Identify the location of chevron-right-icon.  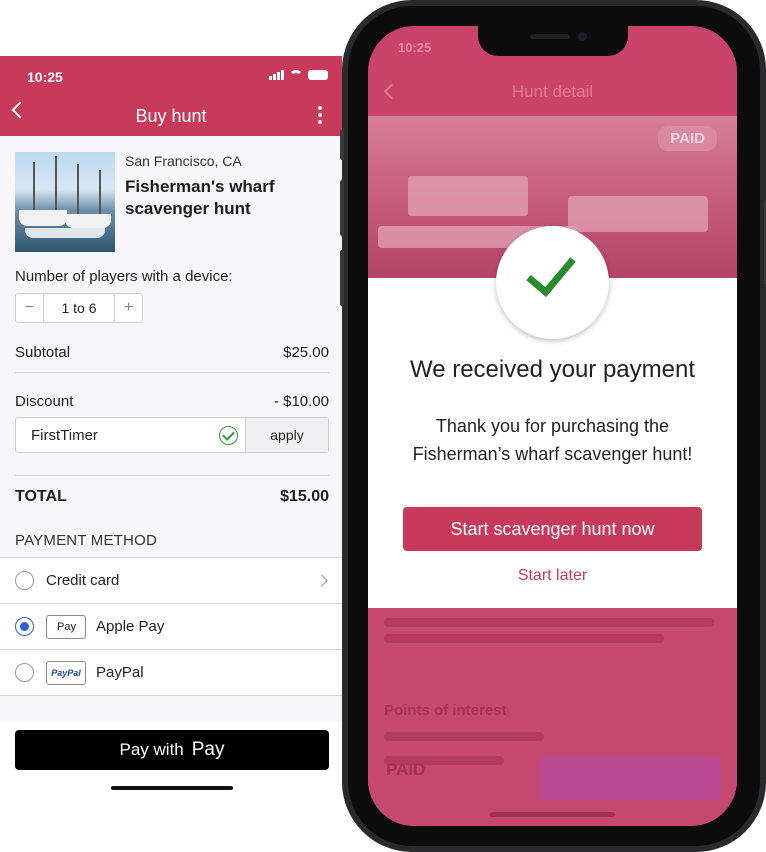
(321, 580).